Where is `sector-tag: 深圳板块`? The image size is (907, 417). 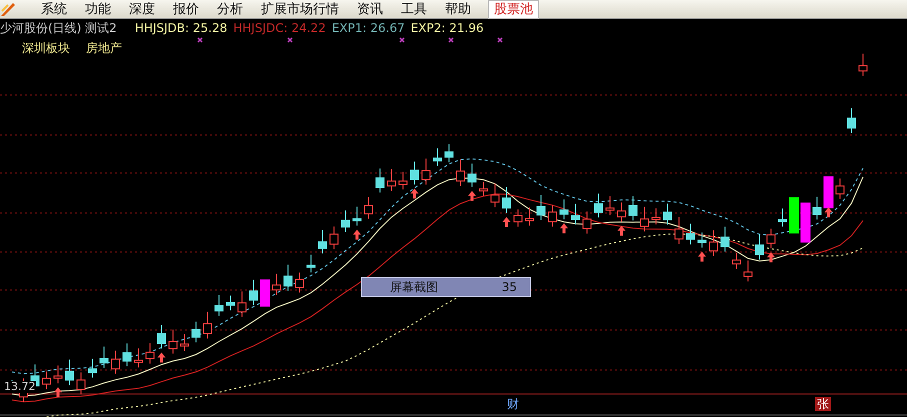 sector-tag: 深圳板块 is located at coordinates (46, 48).